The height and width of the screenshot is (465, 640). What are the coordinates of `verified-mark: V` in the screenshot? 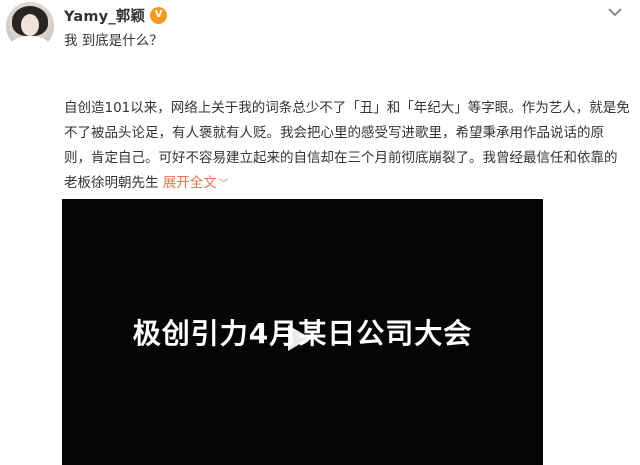 It's located at (158, 14).